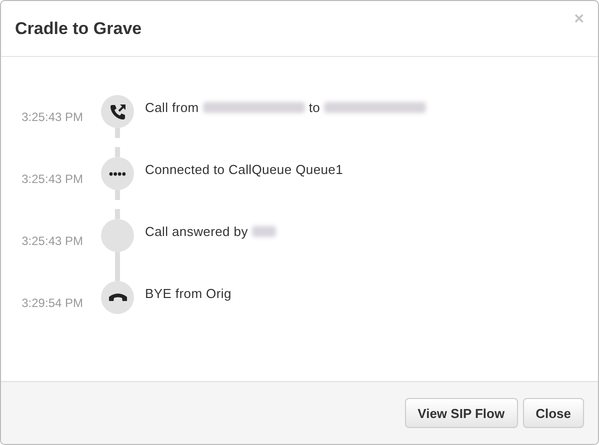  What do you see at coordinates (117, 235) in the screenshot?
I see `timeline-marker` at bounding box center [117, 235].